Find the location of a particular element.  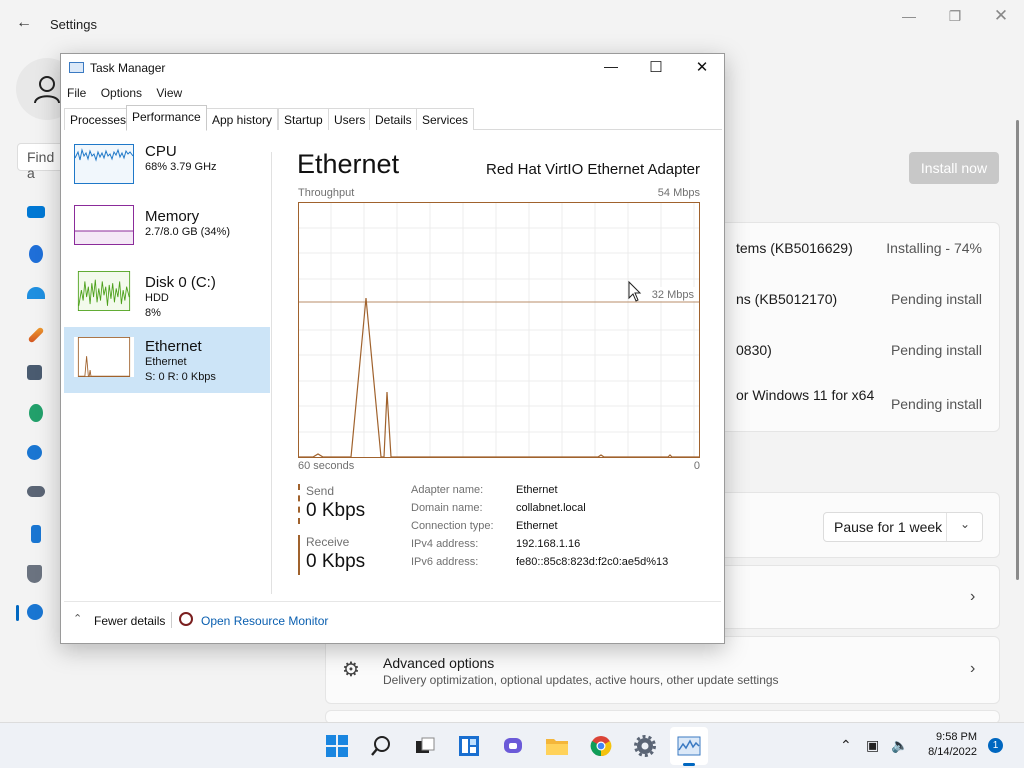

send-stat: Send 0 Kbps is located at coordinates (348, 504).